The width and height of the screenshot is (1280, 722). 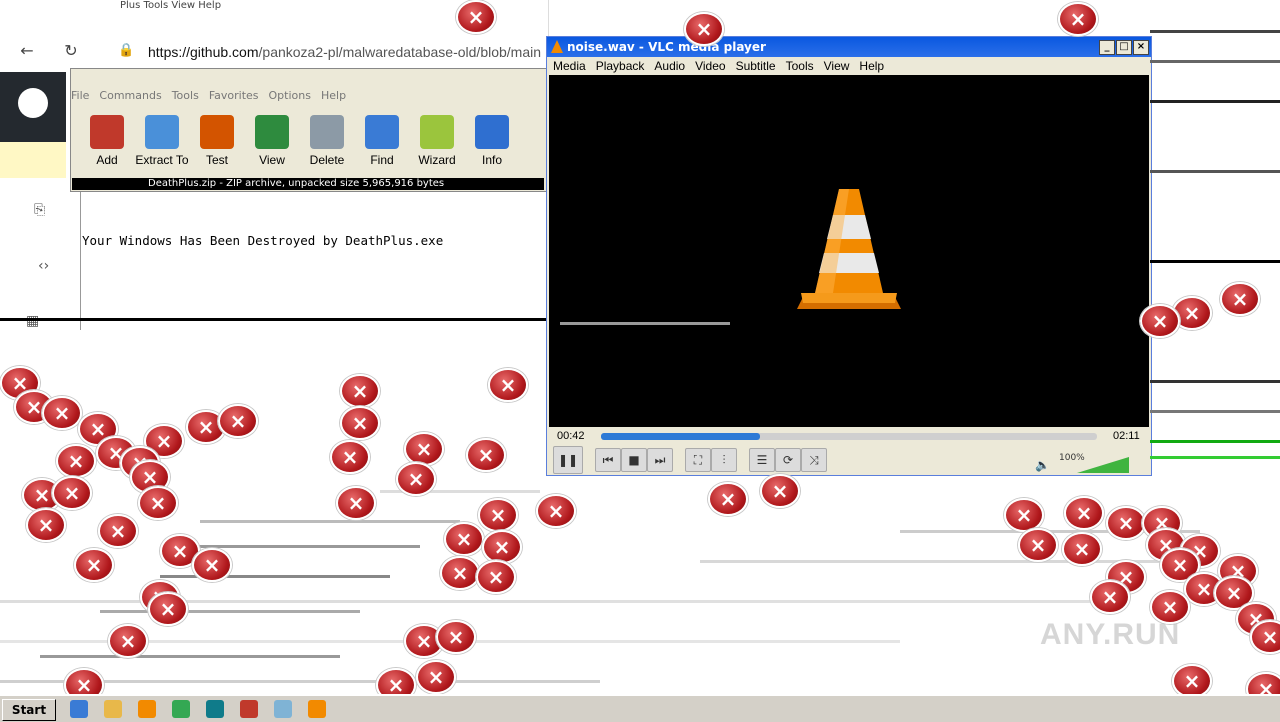 What do you see at coordinates (181, 709) in the screenshot?
I see `chrome-icon` at bounding box center [181, 709].